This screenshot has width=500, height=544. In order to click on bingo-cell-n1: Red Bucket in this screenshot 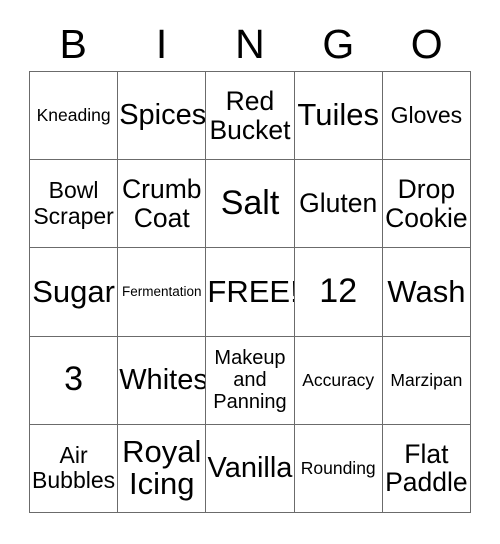, I will do `click(250, 116)`.